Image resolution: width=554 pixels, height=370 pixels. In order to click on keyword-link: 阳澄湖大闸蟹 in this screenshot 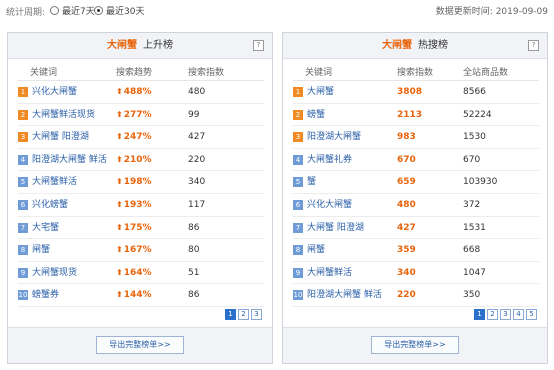, I will do `click(334, 137)`.